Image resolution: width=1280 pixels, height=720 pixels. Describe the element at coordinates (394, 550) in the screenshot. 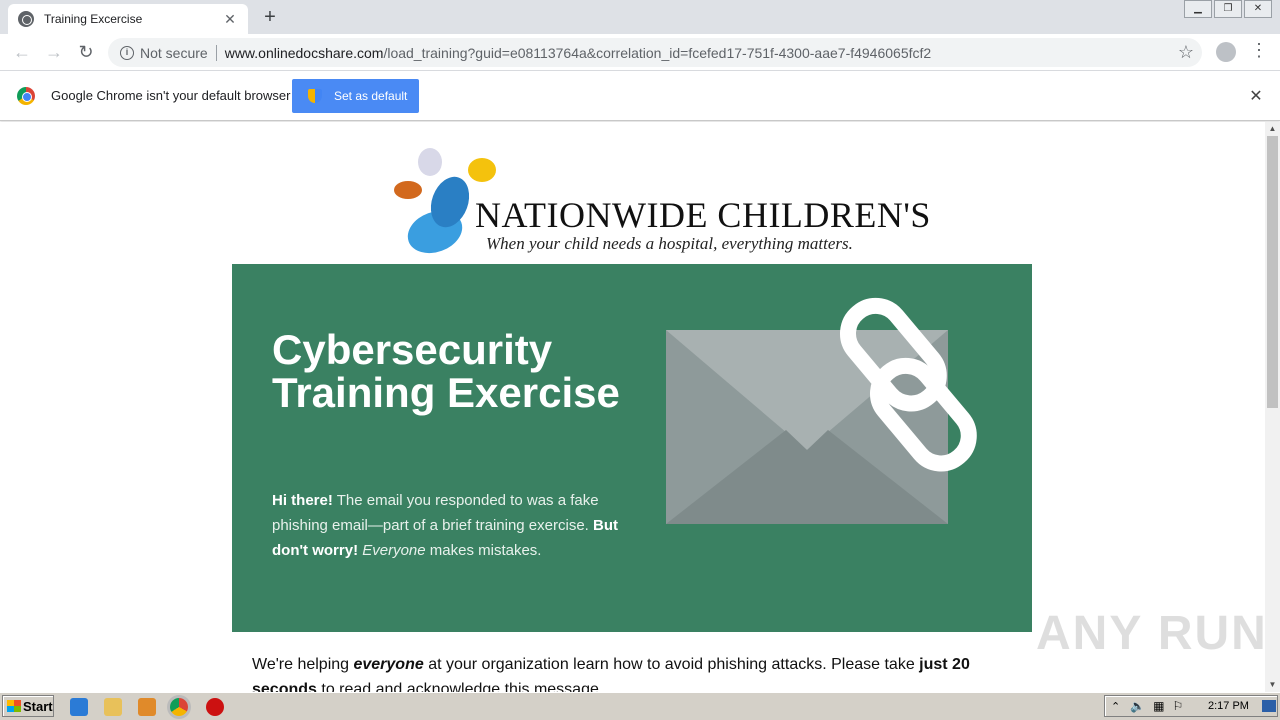

I see `hero-everyone: Everyone` at that location.